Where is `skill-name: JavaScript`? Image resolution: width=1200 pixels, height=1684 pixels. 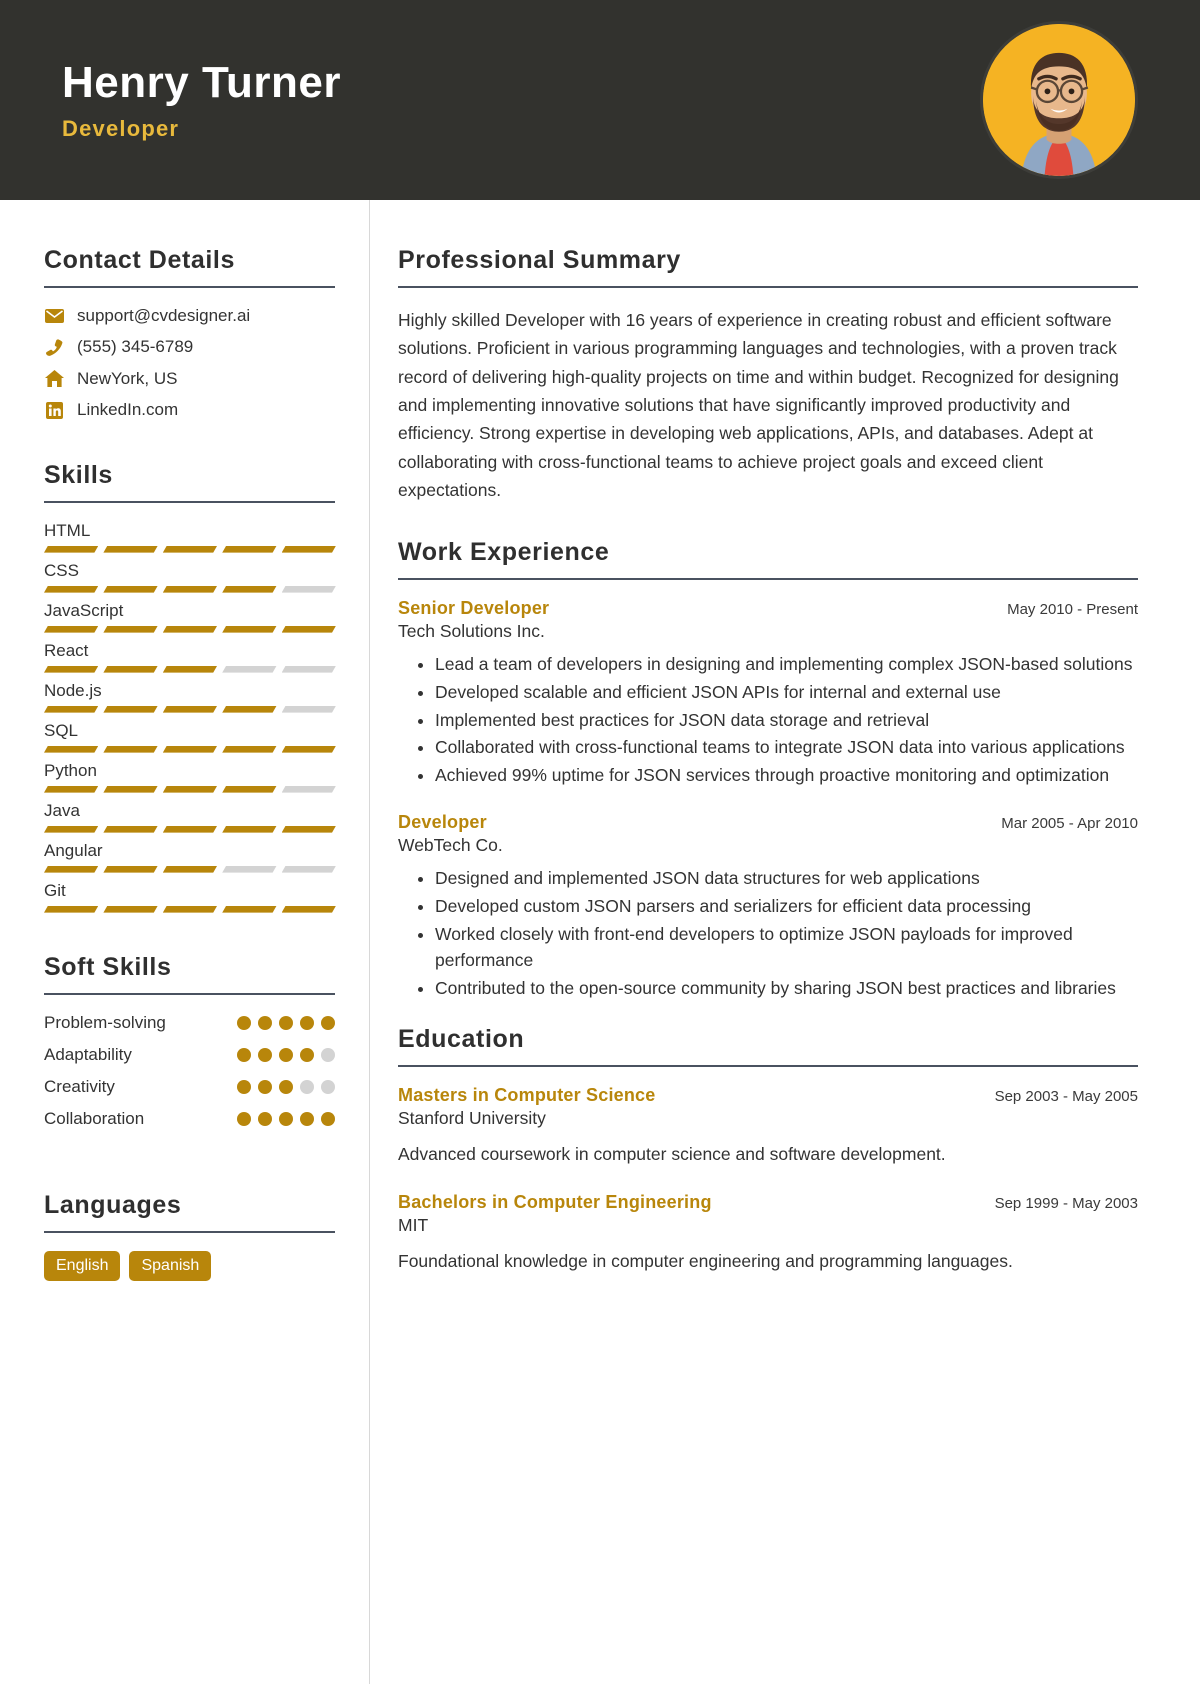 skill-name: JavaScript is located at coordinates (84, 610).